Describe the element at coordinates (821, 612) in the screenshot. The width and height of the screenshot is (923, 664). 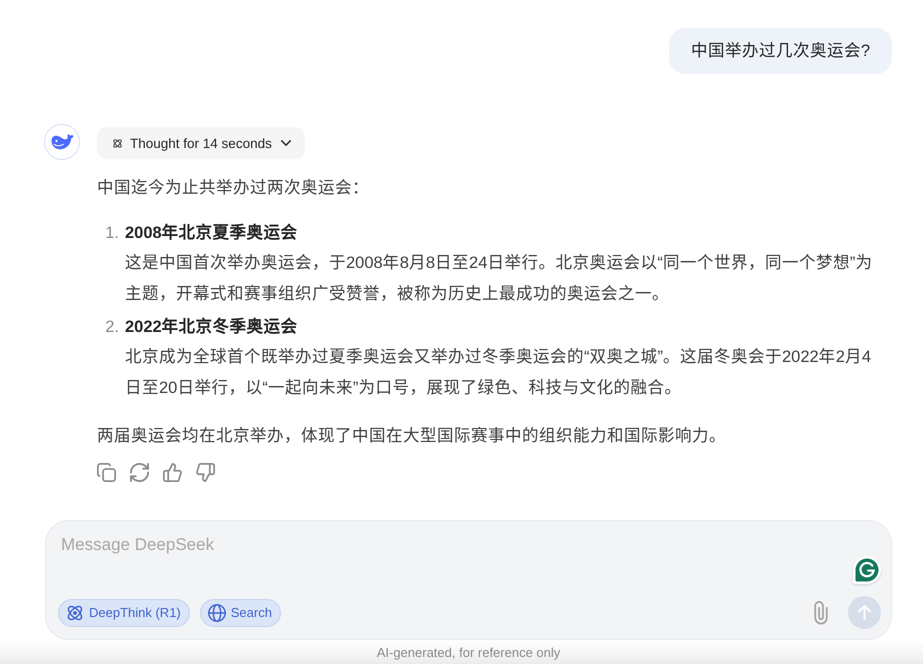
I see `paperclip-icon` at that location.